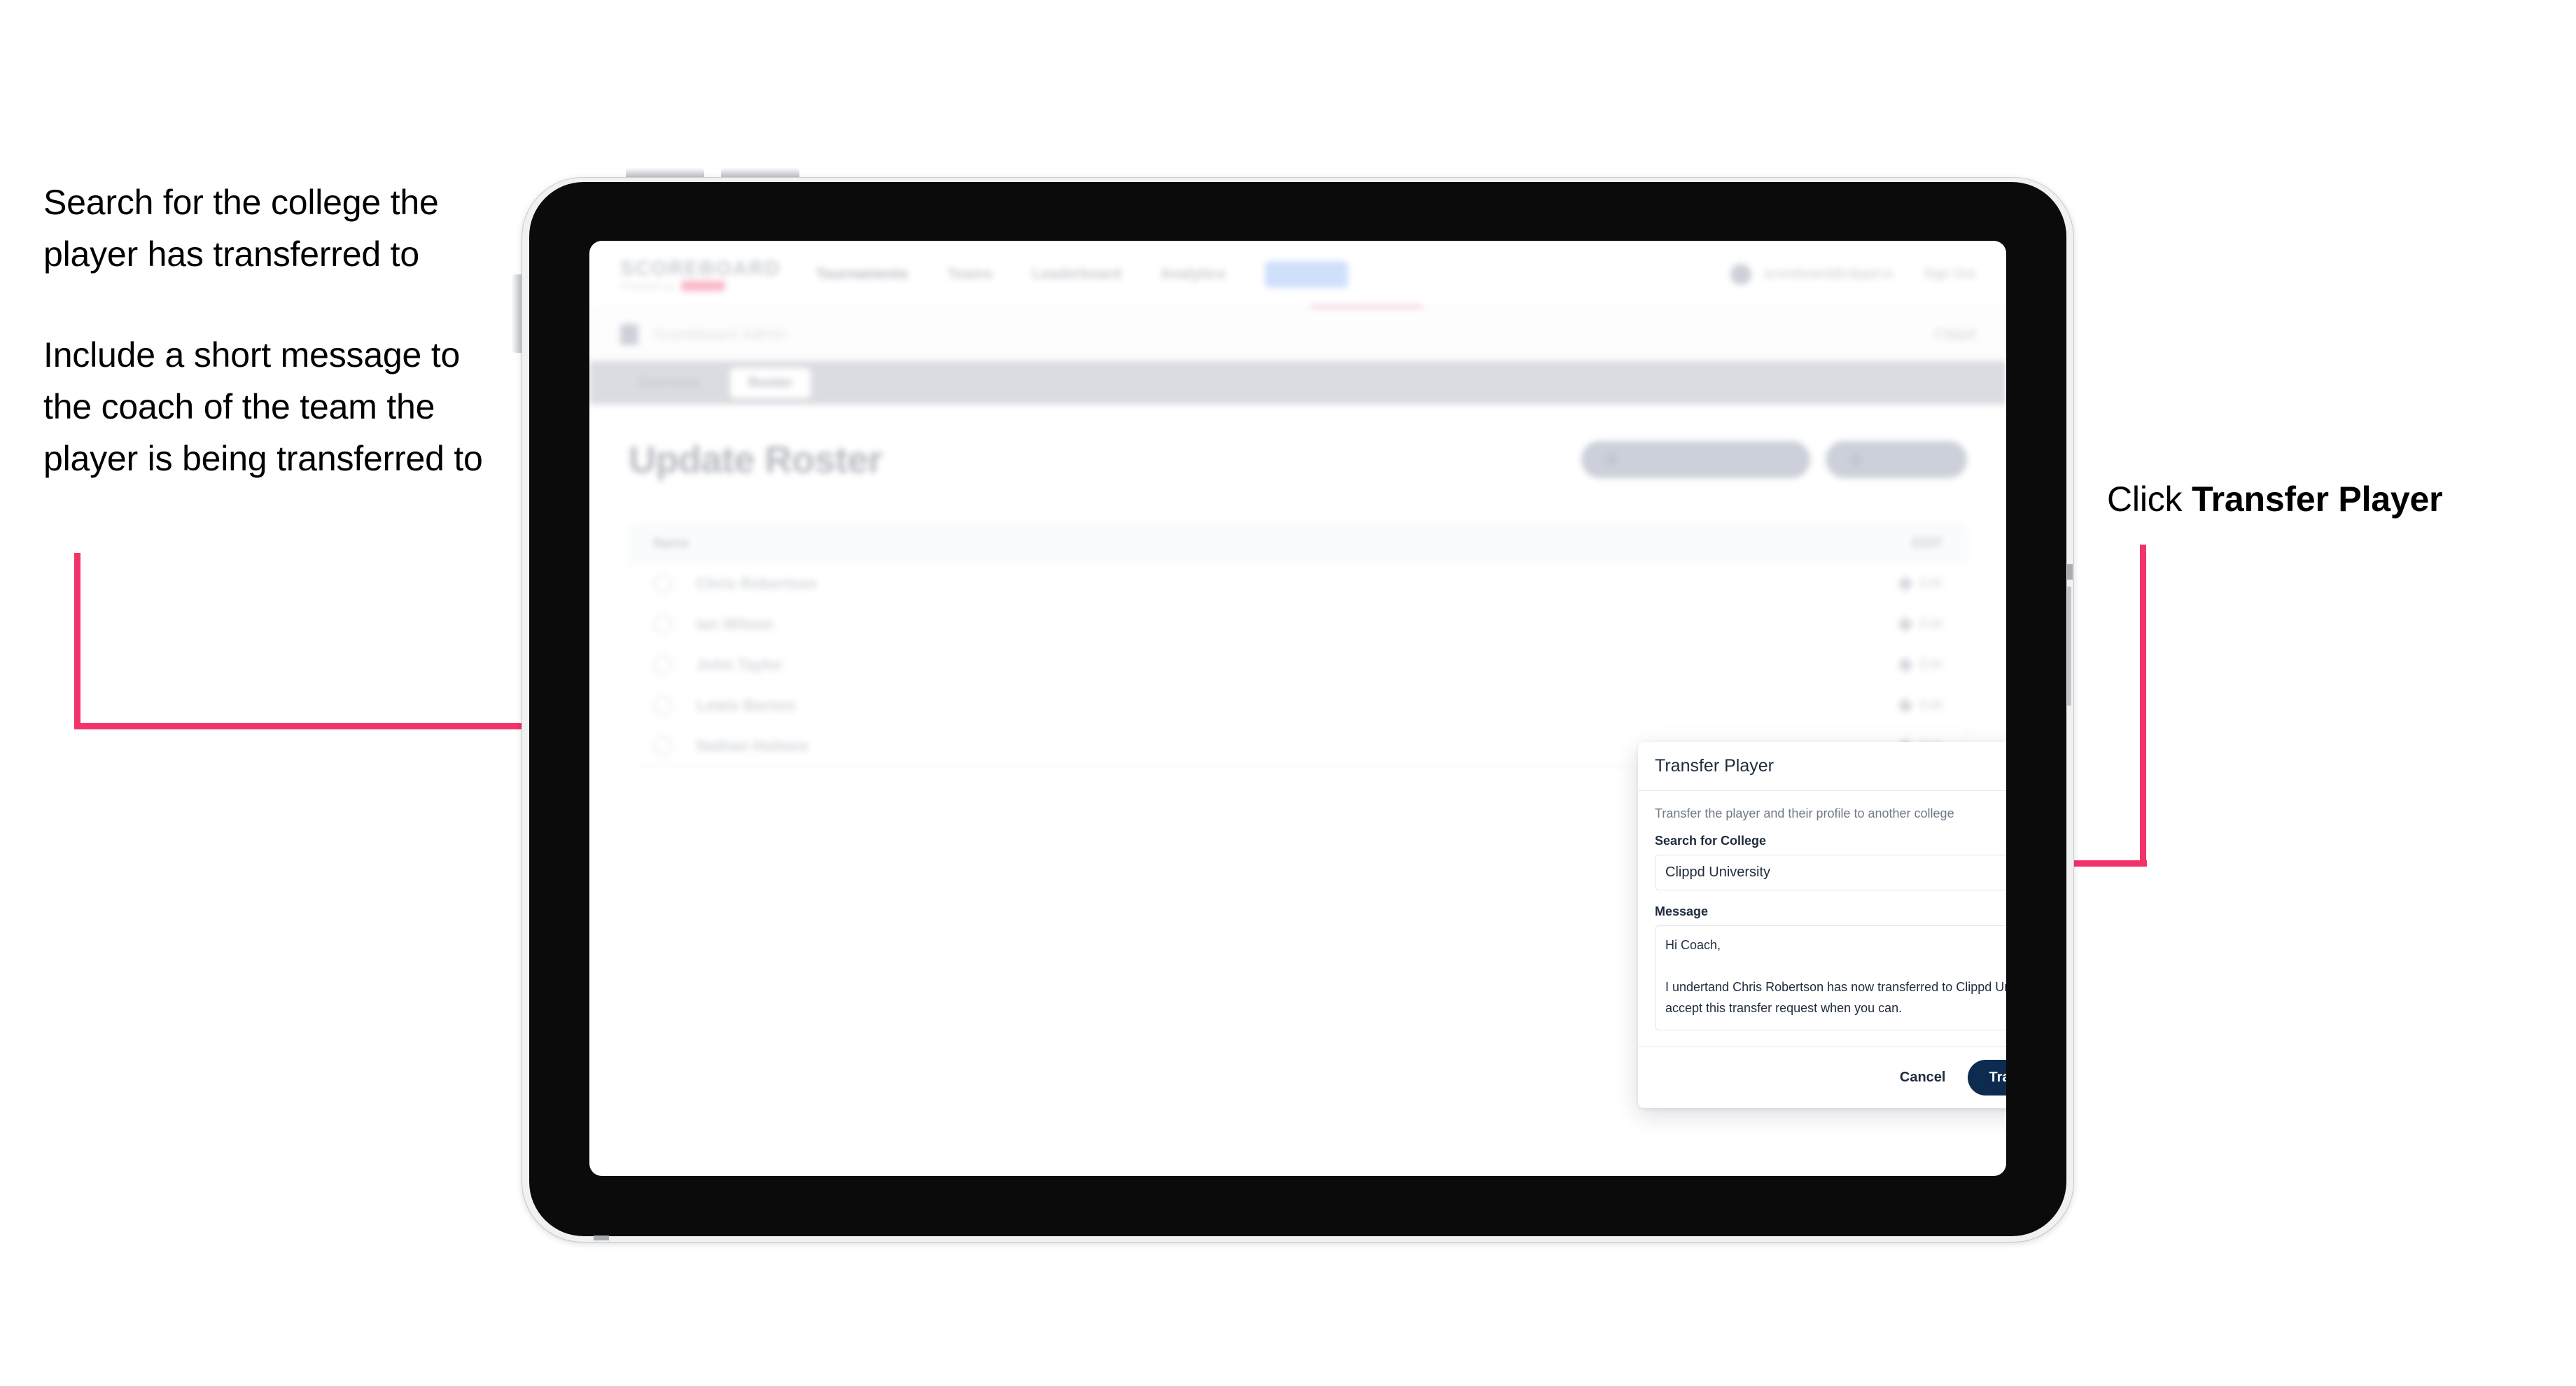 Image resolution: width=2576 pixels, height=1386 pixels. What do you see at coordinates (1949, 274) in the screenshot?
I see `sign-out-link: Sign Out` at bounding box center [1949, 274].